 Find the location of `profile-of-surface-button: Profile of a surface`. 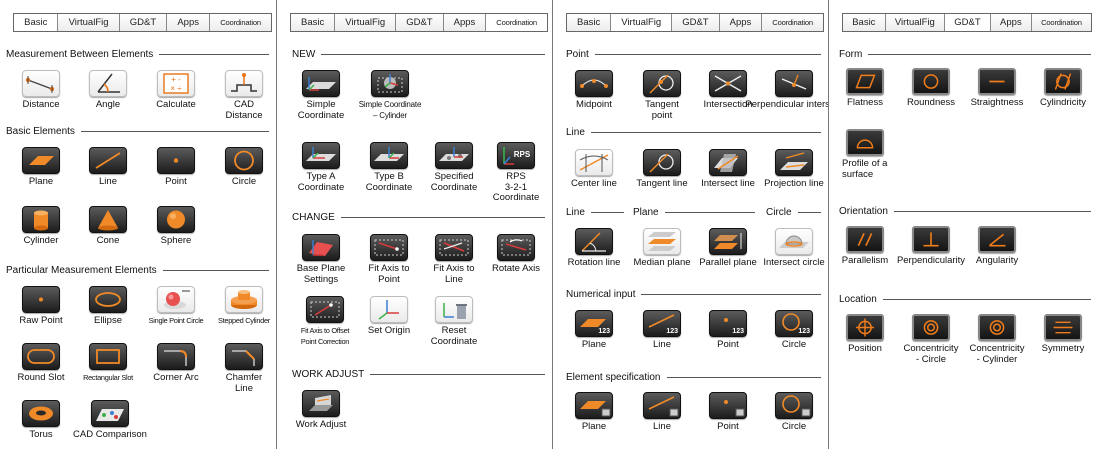

profile-of-surface-button: Profile of a surface is located at coordinates (865, 154).